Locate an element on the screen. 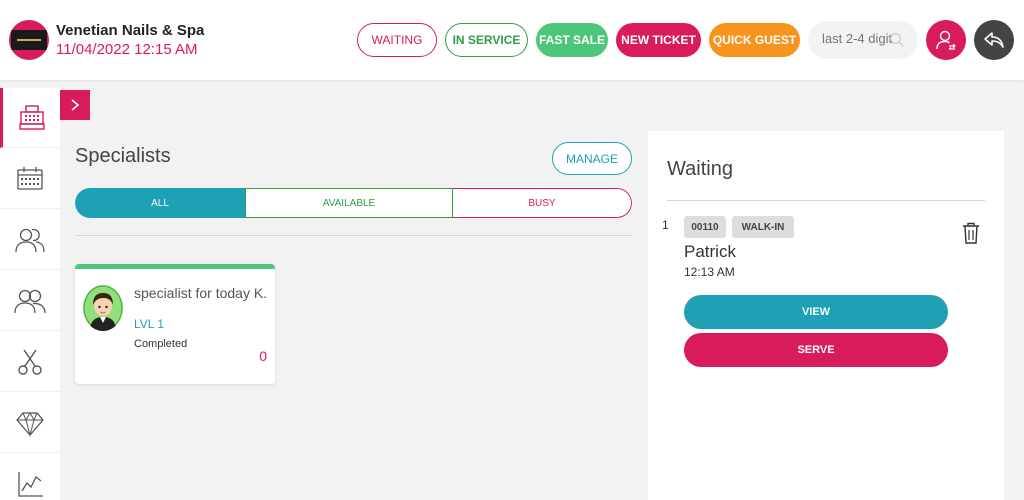 The height and width of the screenshot is (500, 1024). specialist-completed-count: 0 is located at coordinates (263, 356).